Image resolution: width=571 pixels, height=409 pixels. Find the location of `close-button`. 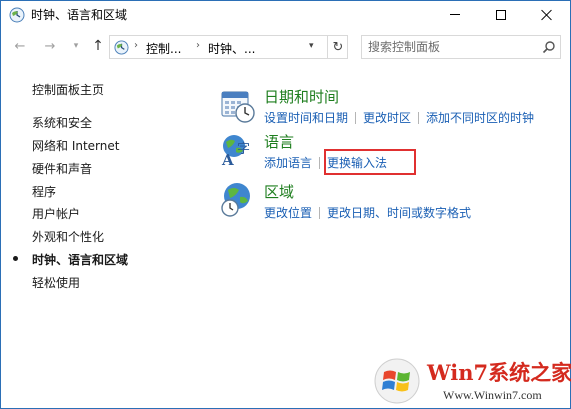

close-button is located at coordinates (547, 14).